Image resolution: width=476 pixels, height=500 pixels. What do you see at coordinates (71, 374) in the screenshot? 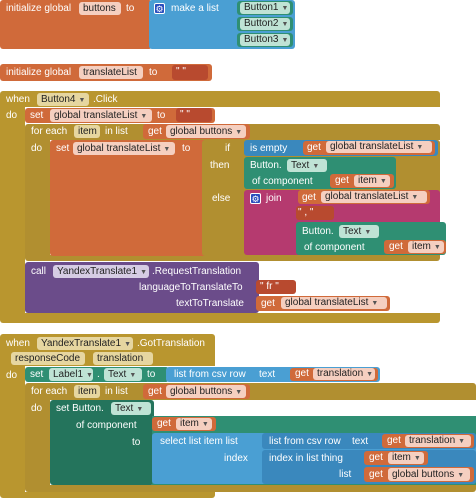
I see `label1-dropdown: Label1 ▼` at bounding box center [71, 374].